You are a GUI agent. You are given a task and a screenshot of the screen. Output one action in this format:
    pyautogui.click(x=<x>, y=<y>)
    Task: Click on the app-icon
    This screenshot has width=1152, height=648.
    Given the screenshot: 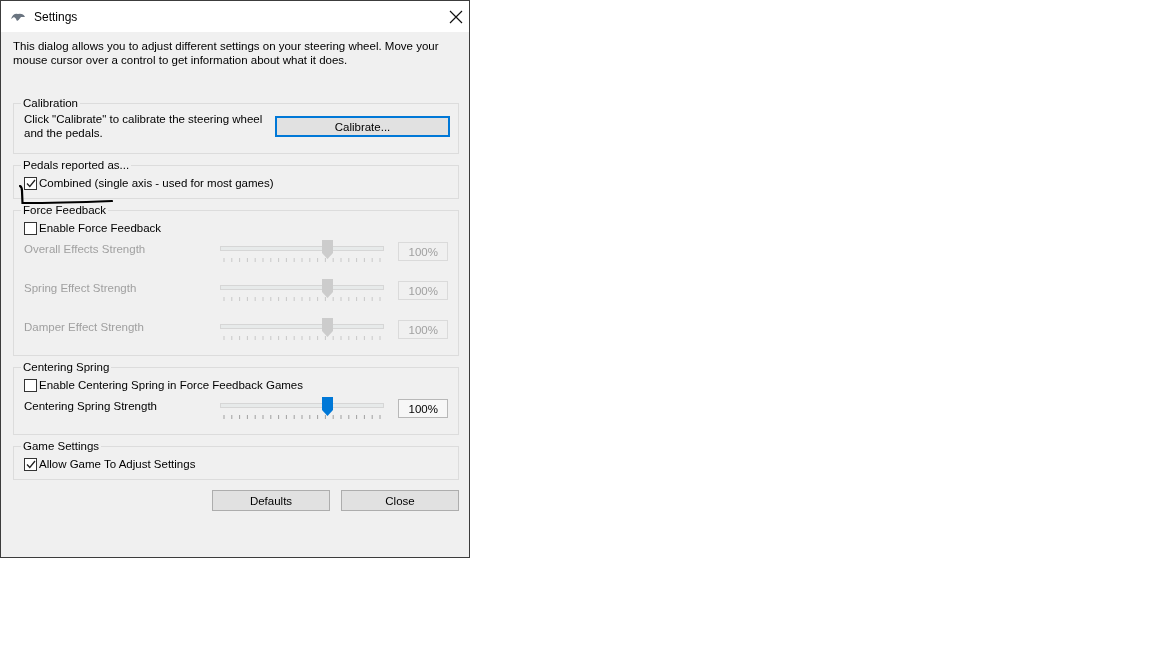 What is the action you would take?
    pyautogui.click(x=18, y=16)
    